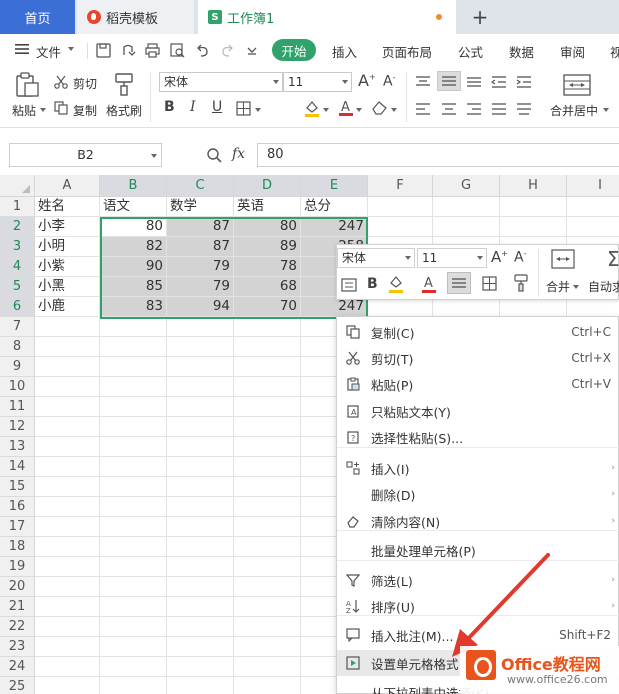 Image resolution: width=619 pixels, height=694 pixels. Describe the element at coordinates (128, 52) in the screenshot. I see `export-icon` at that location.